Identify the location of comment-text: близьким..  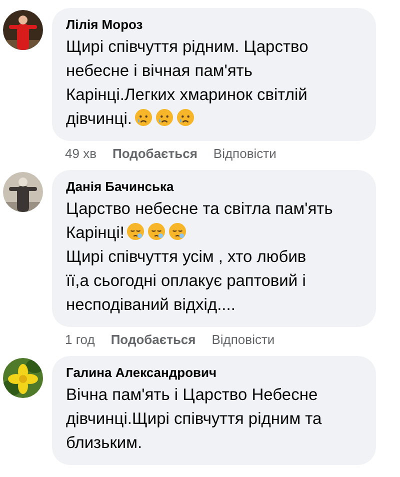
(104, 443).